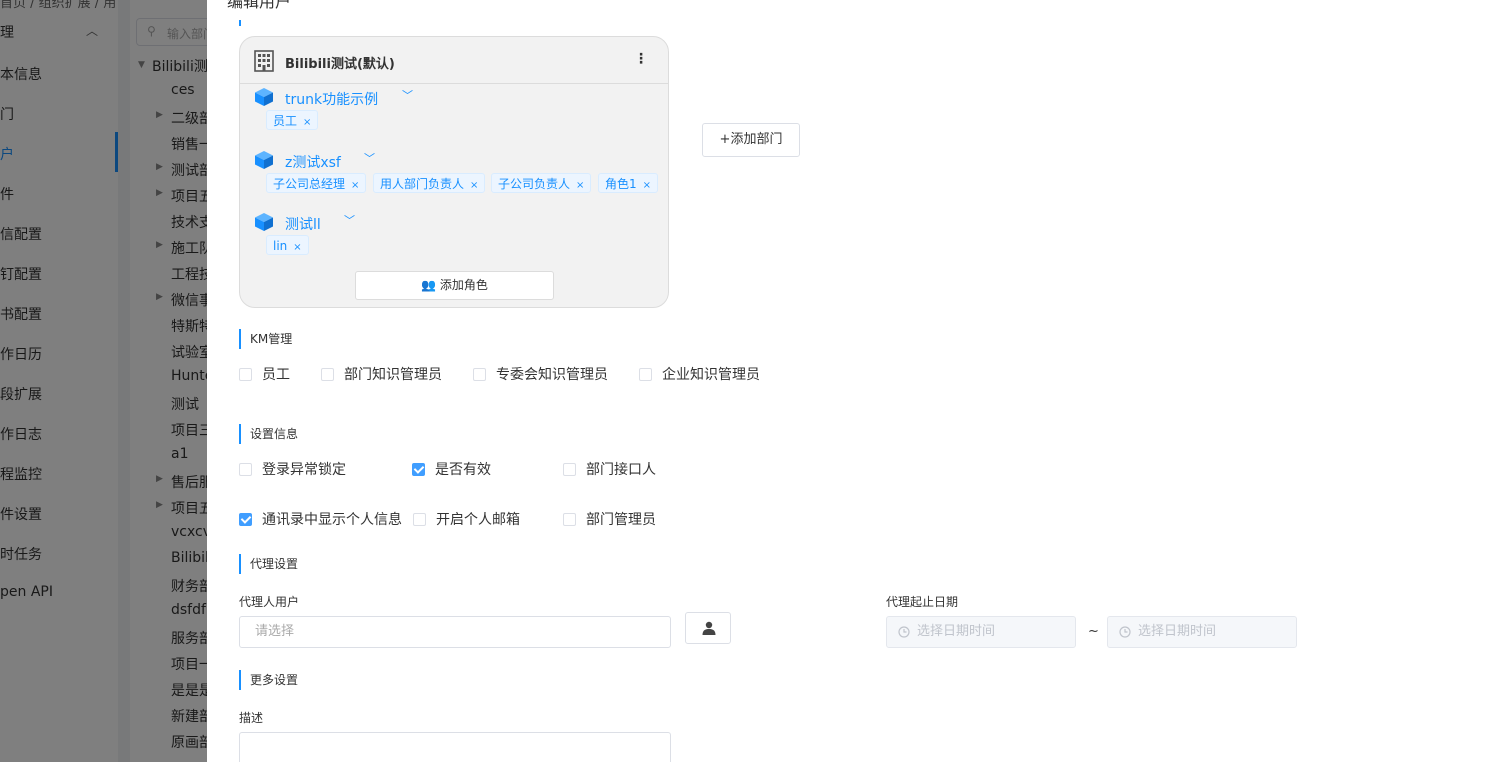 The height and width of the screenshot is (762, 1505). Describe the element at coordinates (259, 5) in the screenshot. I see `drawer-title: 编辑用户` at that location.